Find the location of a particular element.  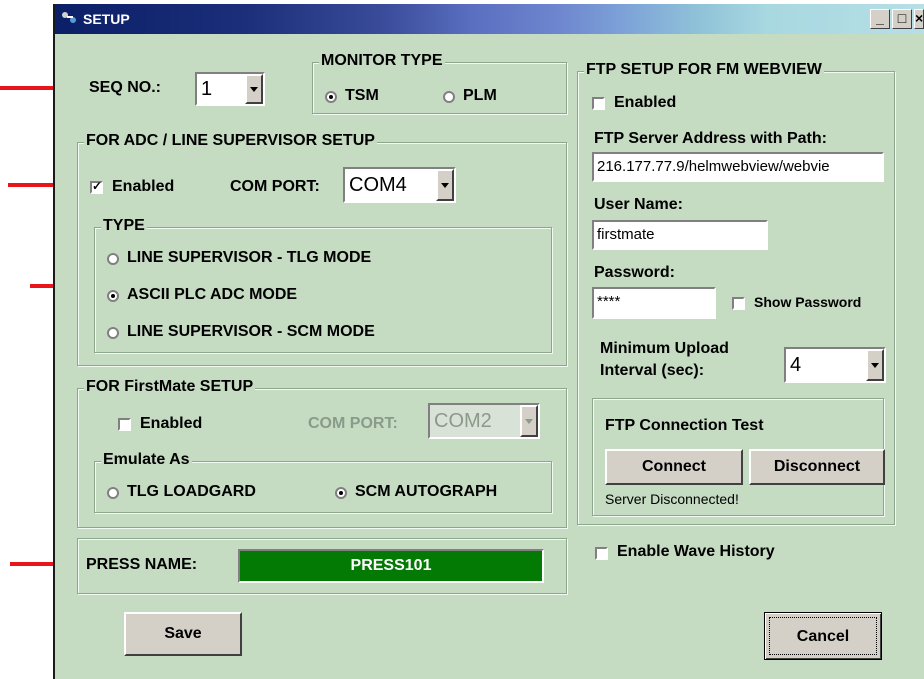

adc-com-port-value: COM4 is located at coordinates (378, 185).